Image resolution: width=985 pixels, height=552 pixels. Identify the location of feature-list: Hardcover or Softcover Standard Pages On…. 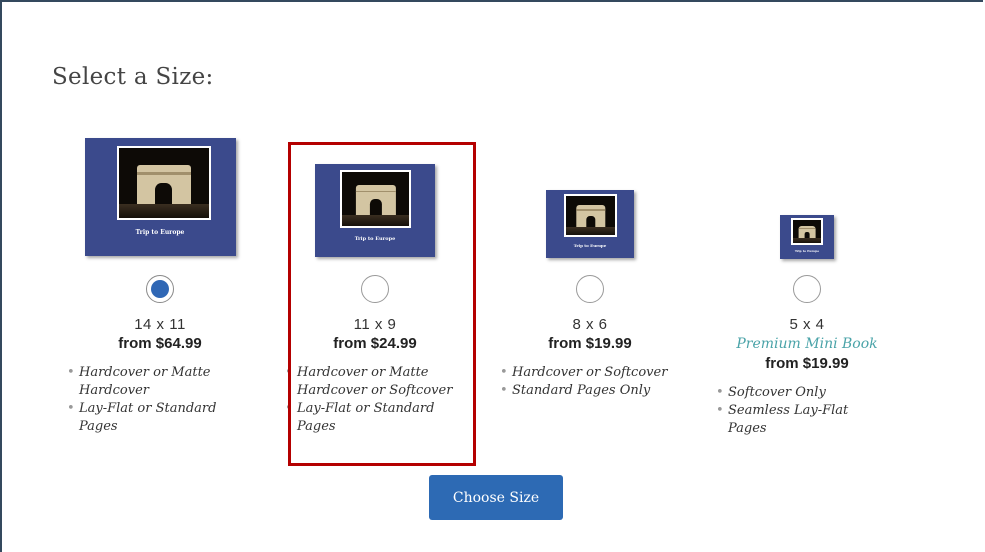
(590, 382).